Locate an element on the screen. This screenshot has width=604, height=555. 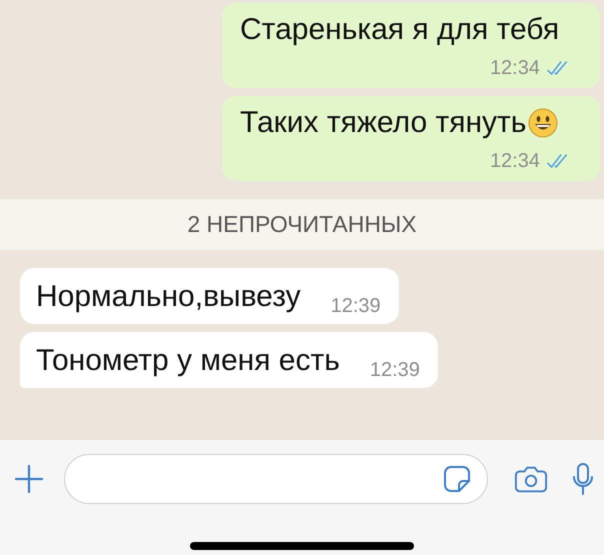
message-text: Старенькая я для тебя is located at coordinates (400, 30).